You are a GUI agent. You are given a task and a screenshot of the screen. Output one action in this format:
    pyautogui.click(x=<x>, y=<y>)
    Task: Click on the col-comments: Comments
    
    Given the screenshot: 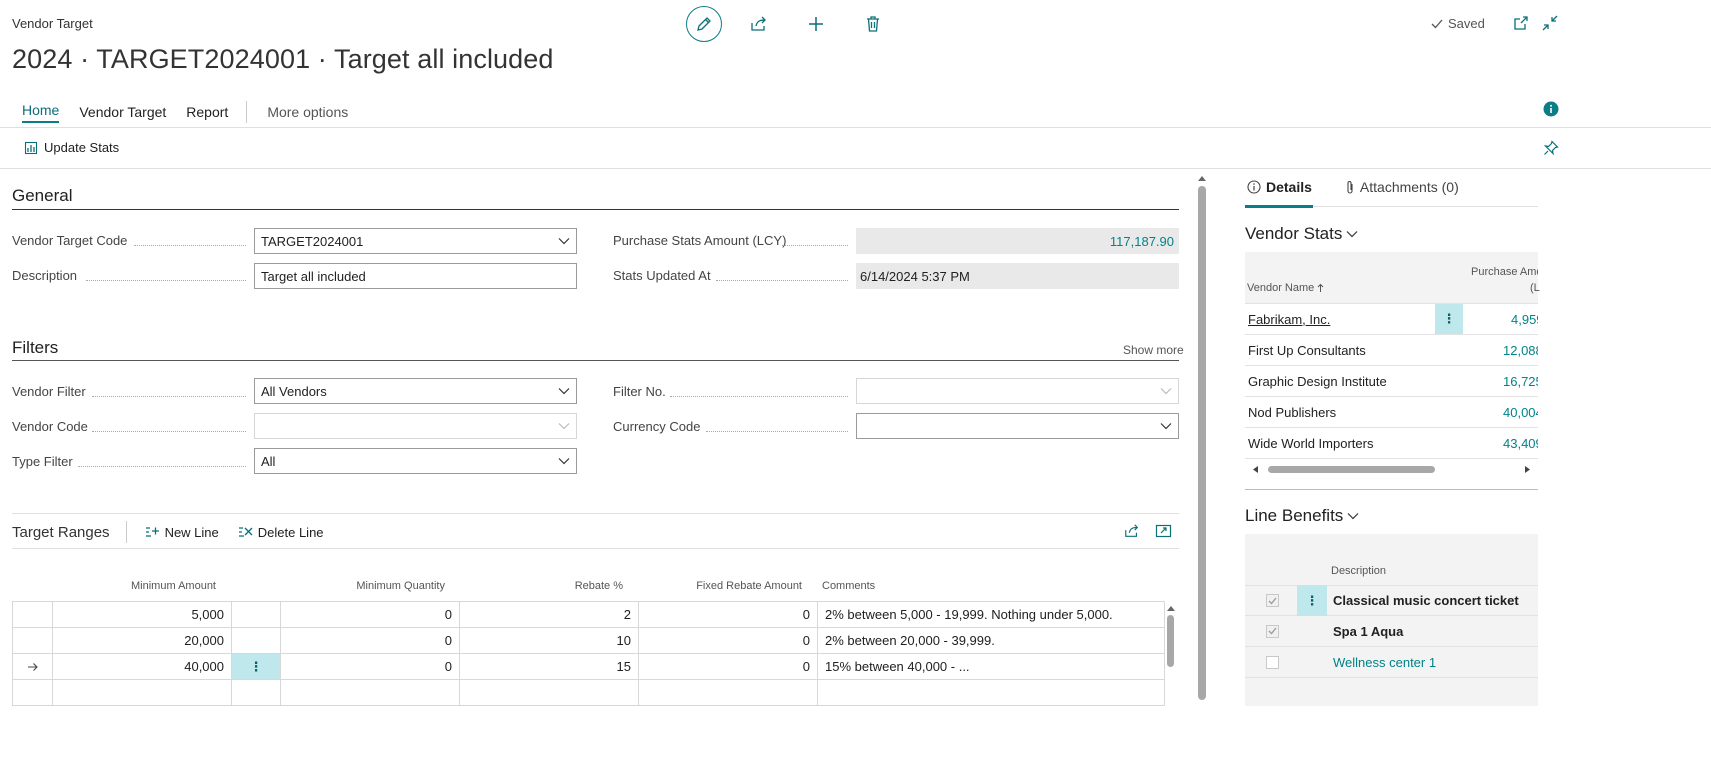 What is the action you would take?
    pyautogui.click(x=848, y=586)
    